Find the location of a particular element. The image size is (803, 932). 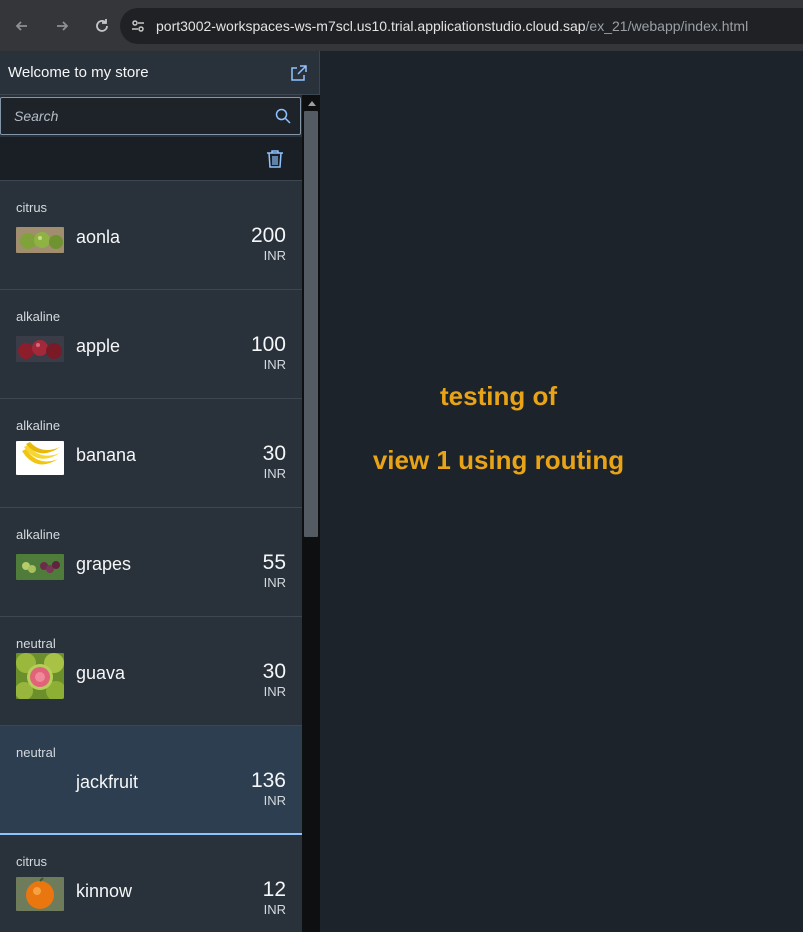

list-item: neutral guava 30 INR is located at coordinates (151, 671).